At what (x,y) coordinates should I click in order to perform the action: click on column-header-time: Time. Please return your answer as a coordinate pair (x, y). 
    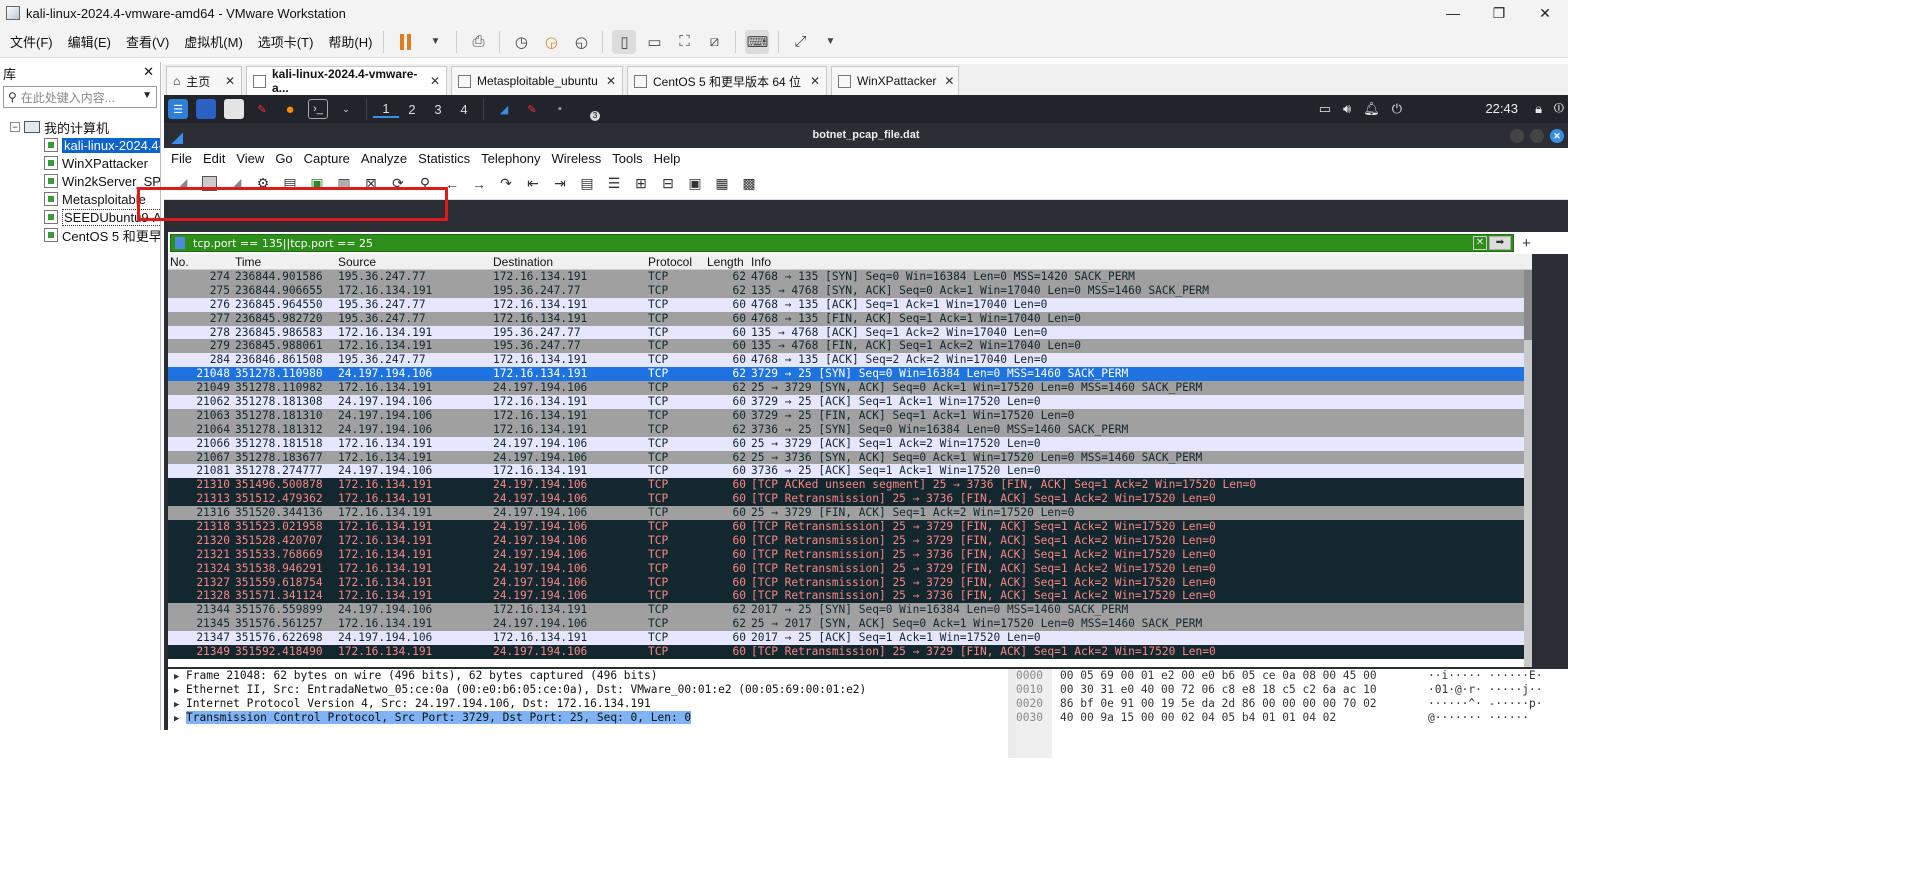
    Looking at the image, I should click on (248, 262).